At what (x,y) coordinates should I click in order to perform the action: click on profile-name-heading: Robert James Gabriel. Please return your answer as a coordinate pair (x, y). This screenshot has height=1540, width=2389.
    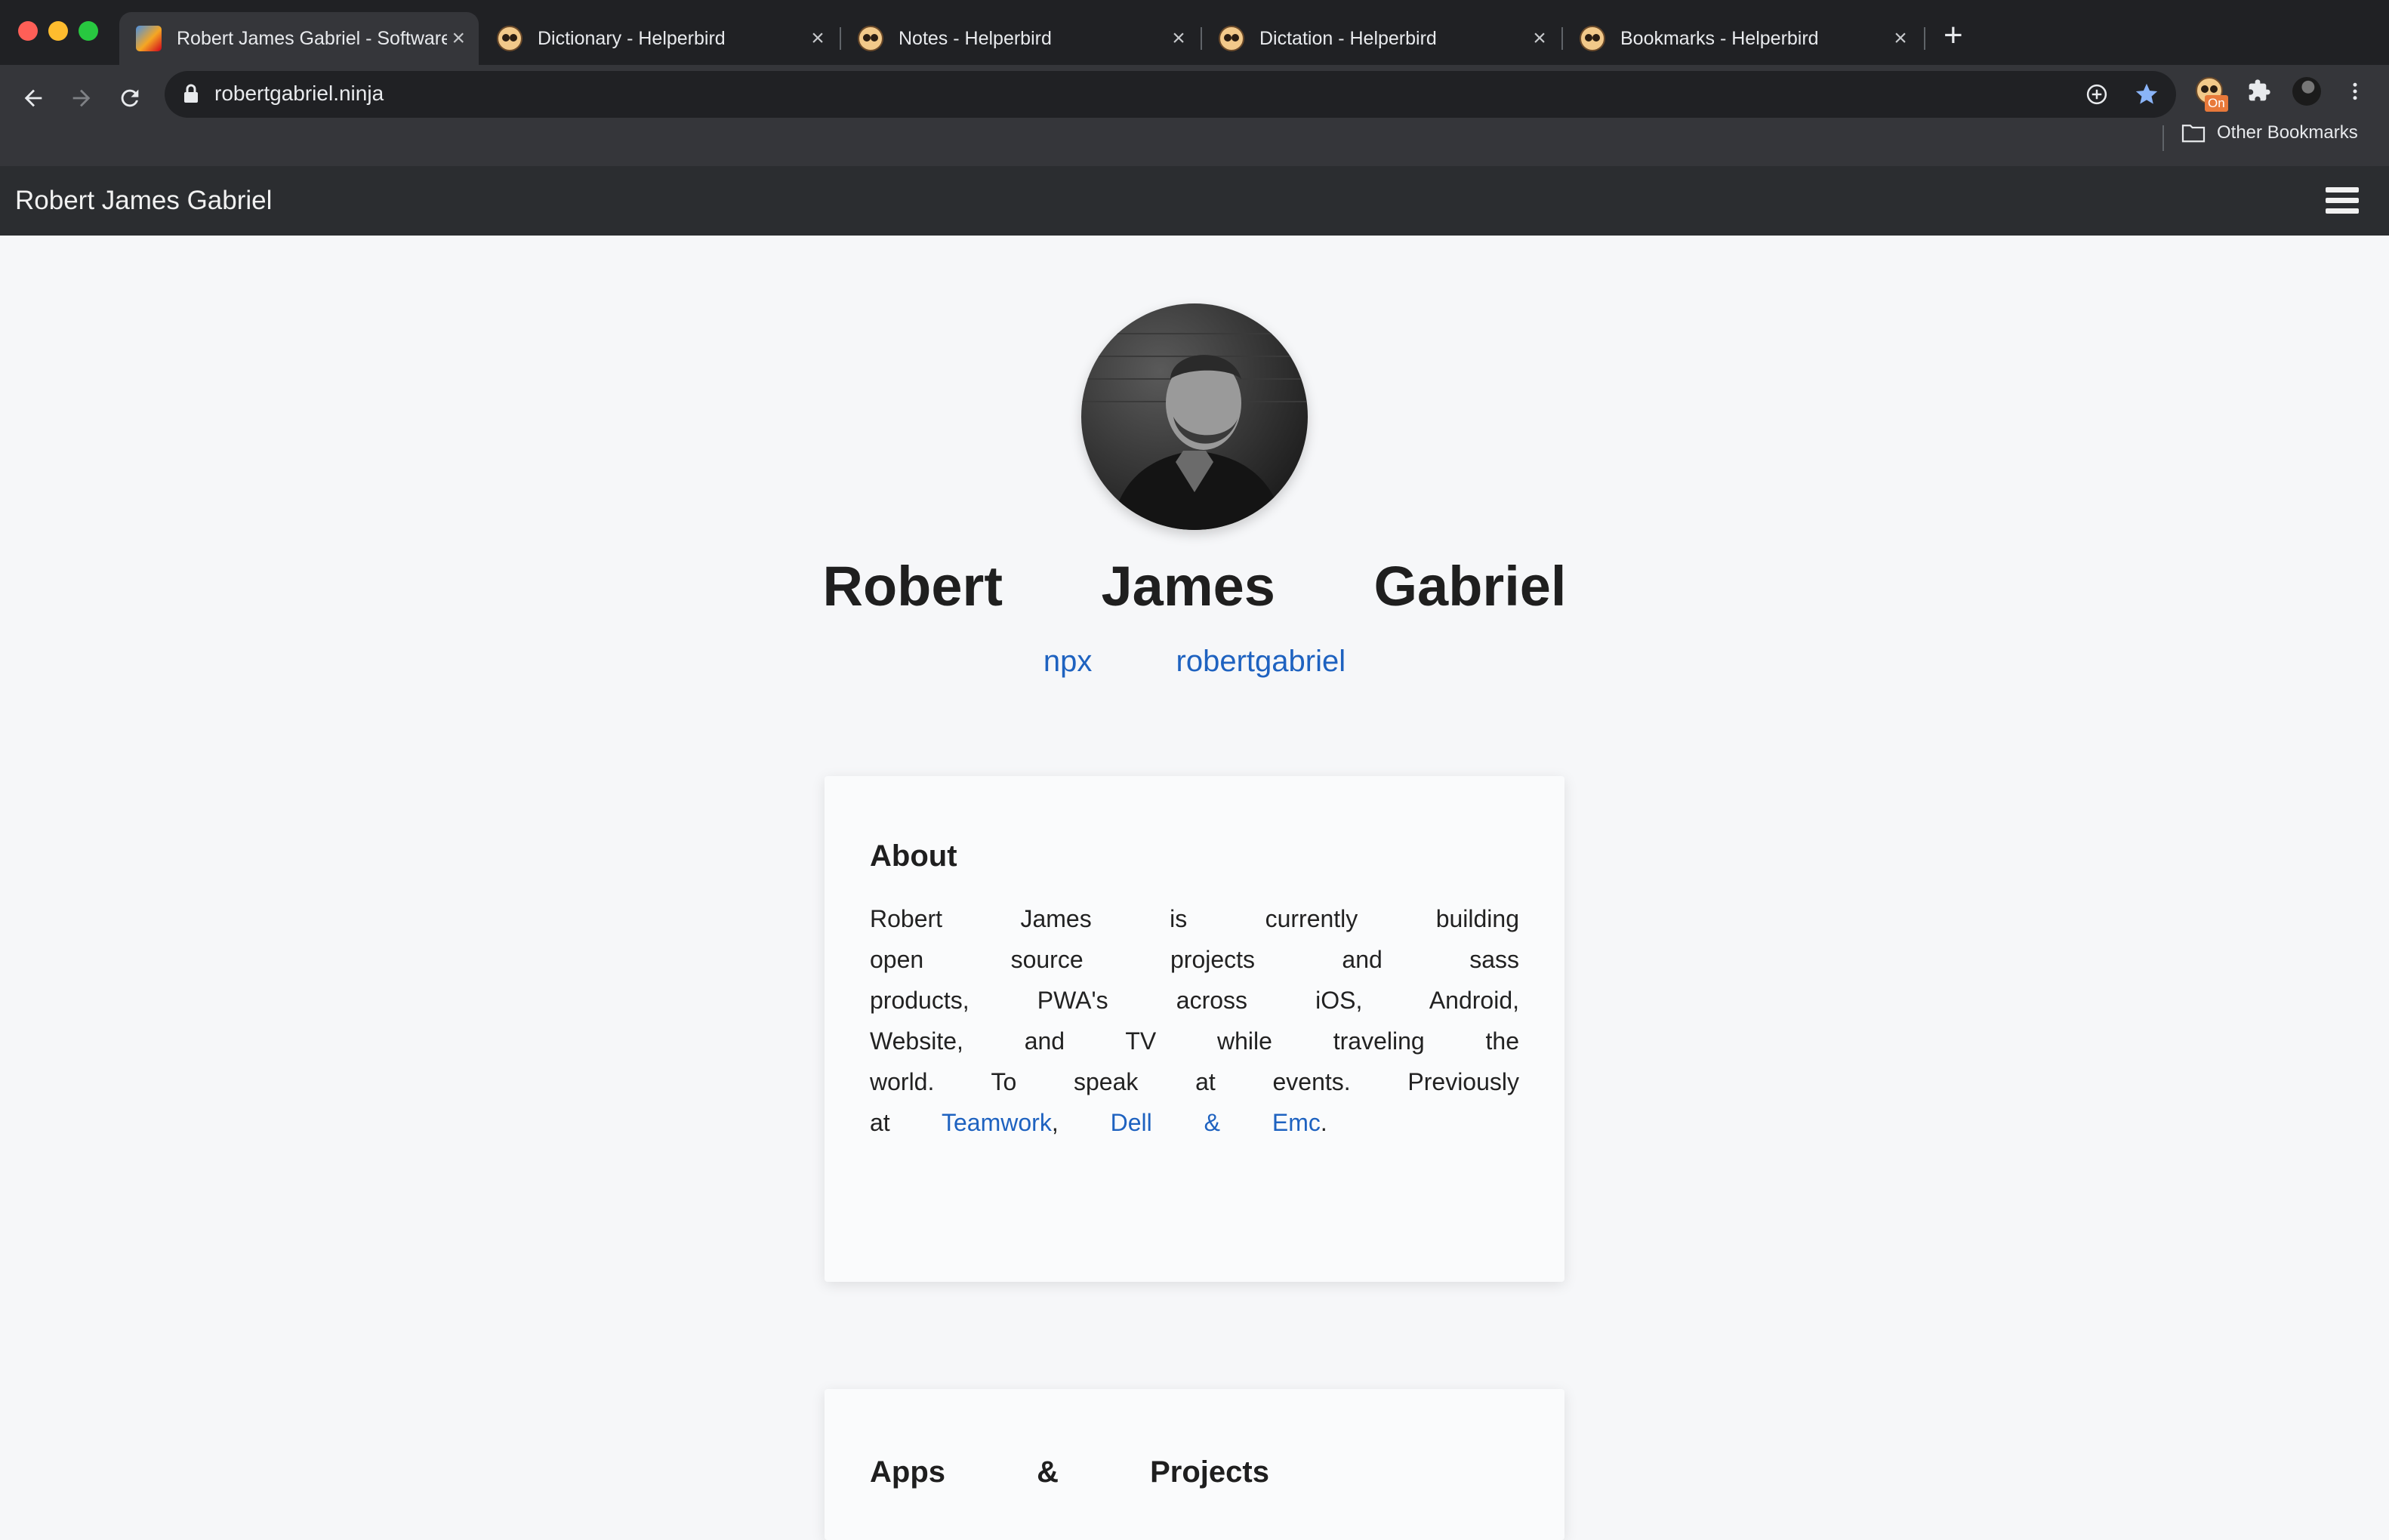
    Looking at the image, I should click on (1194, 586).